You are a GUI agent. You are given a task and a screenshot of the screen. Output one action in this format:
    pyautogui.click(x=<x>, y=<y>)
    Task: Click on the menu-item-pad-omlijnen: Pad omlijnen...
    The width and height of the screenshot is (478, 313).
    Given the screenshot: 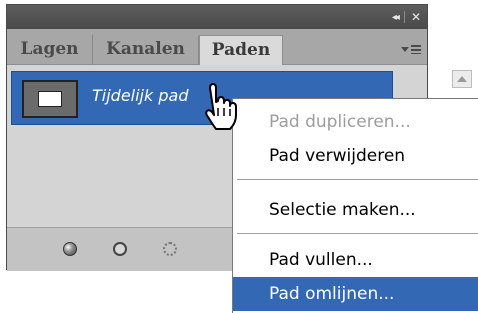 What is the action you would take?
    pyautogui.click(x=355, y=294)
    